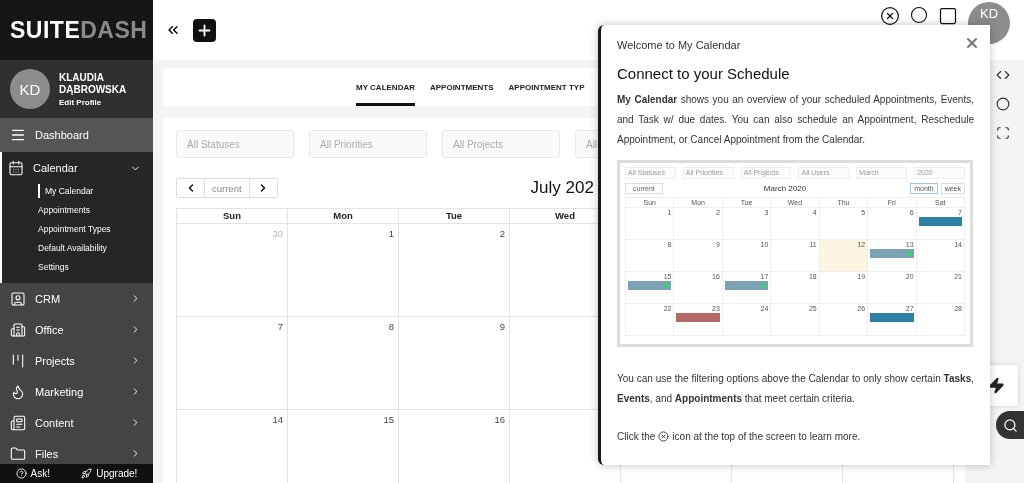 The height and width of the screenshot is (483, 1024). What do you see at coordinates (454, 270) in the screenshot?
I see `day-cell: 2` at bounding box center [454, 270].